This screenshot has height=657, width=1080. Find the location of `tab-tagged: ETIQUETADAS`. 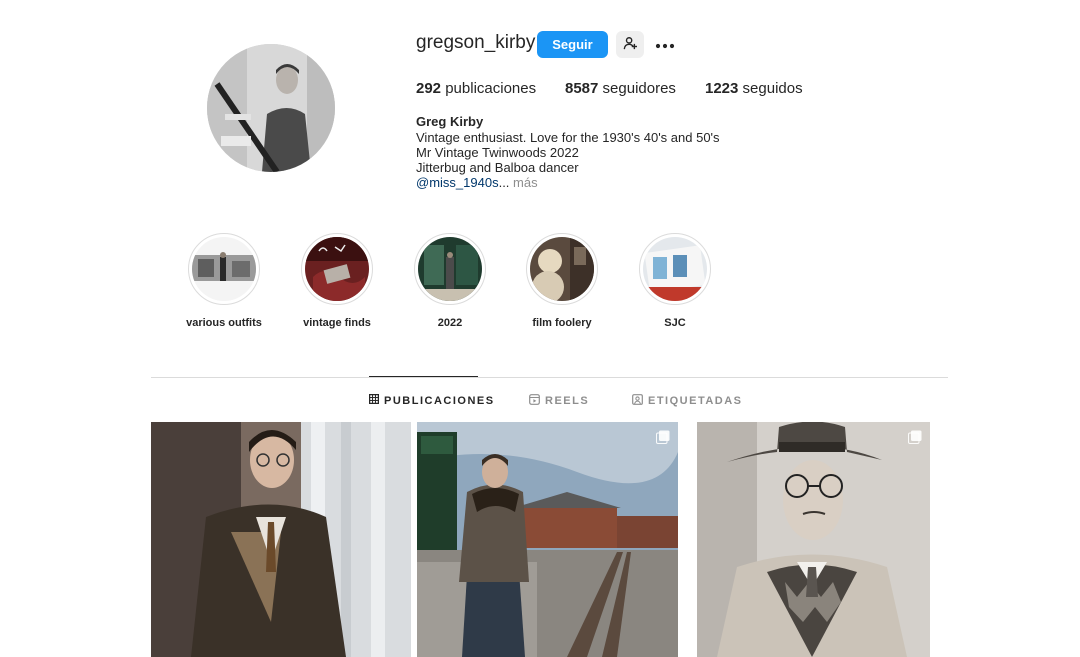

tab-tagged: ETIQUETADAS is located at coordinates (687, 401).